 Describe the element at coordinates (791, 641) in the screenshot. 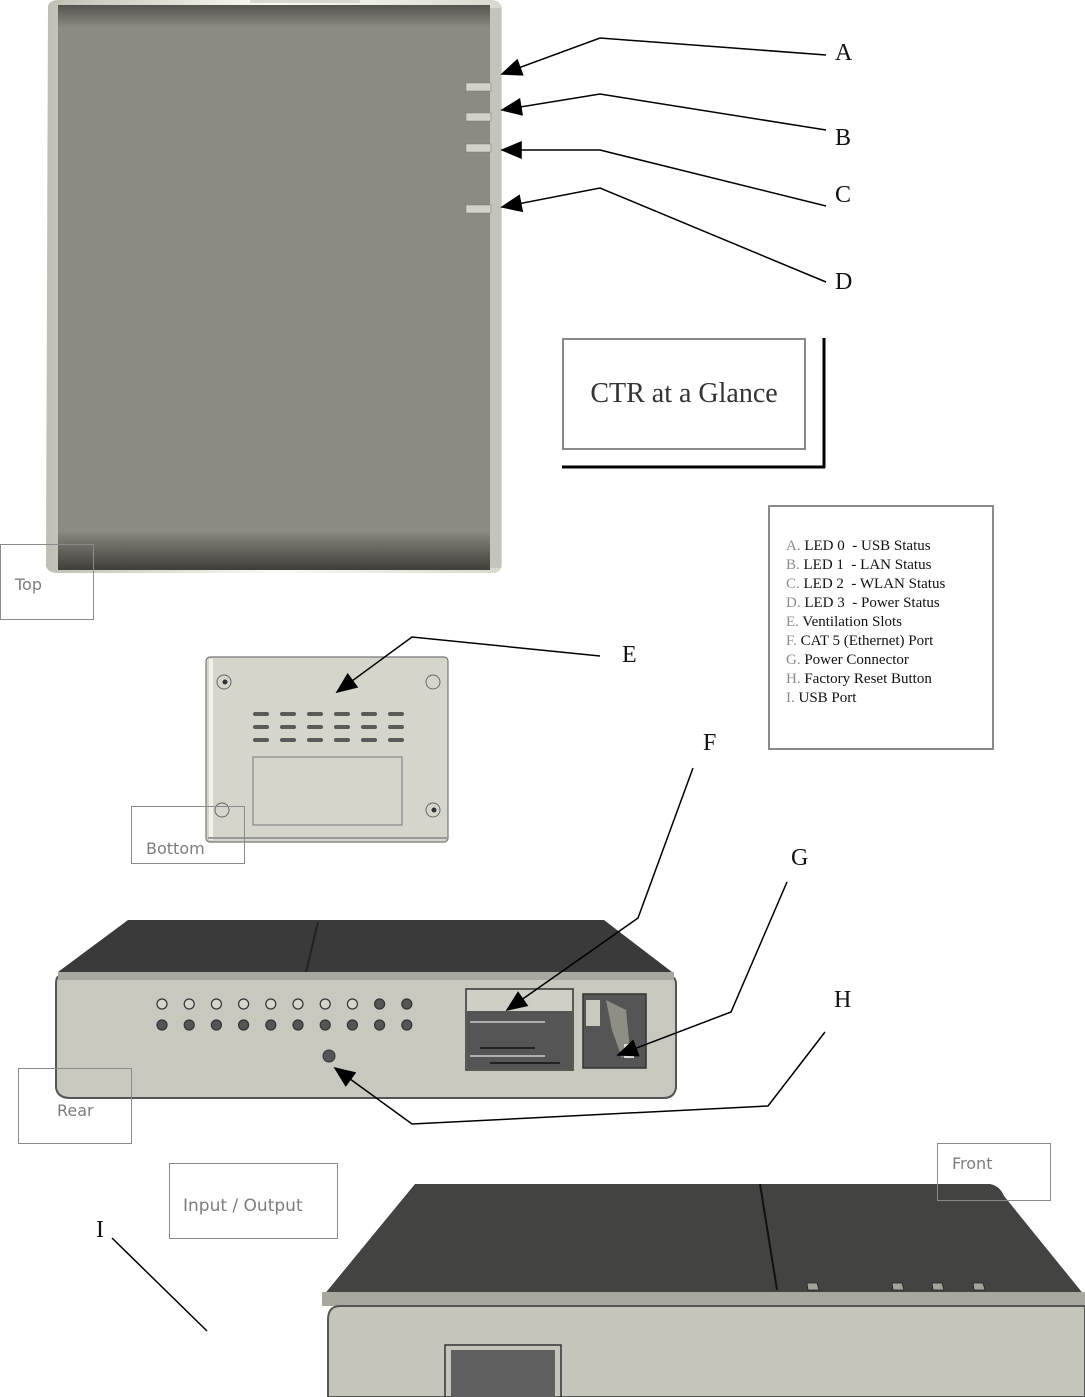

I see `legend-key: F.` at that location.